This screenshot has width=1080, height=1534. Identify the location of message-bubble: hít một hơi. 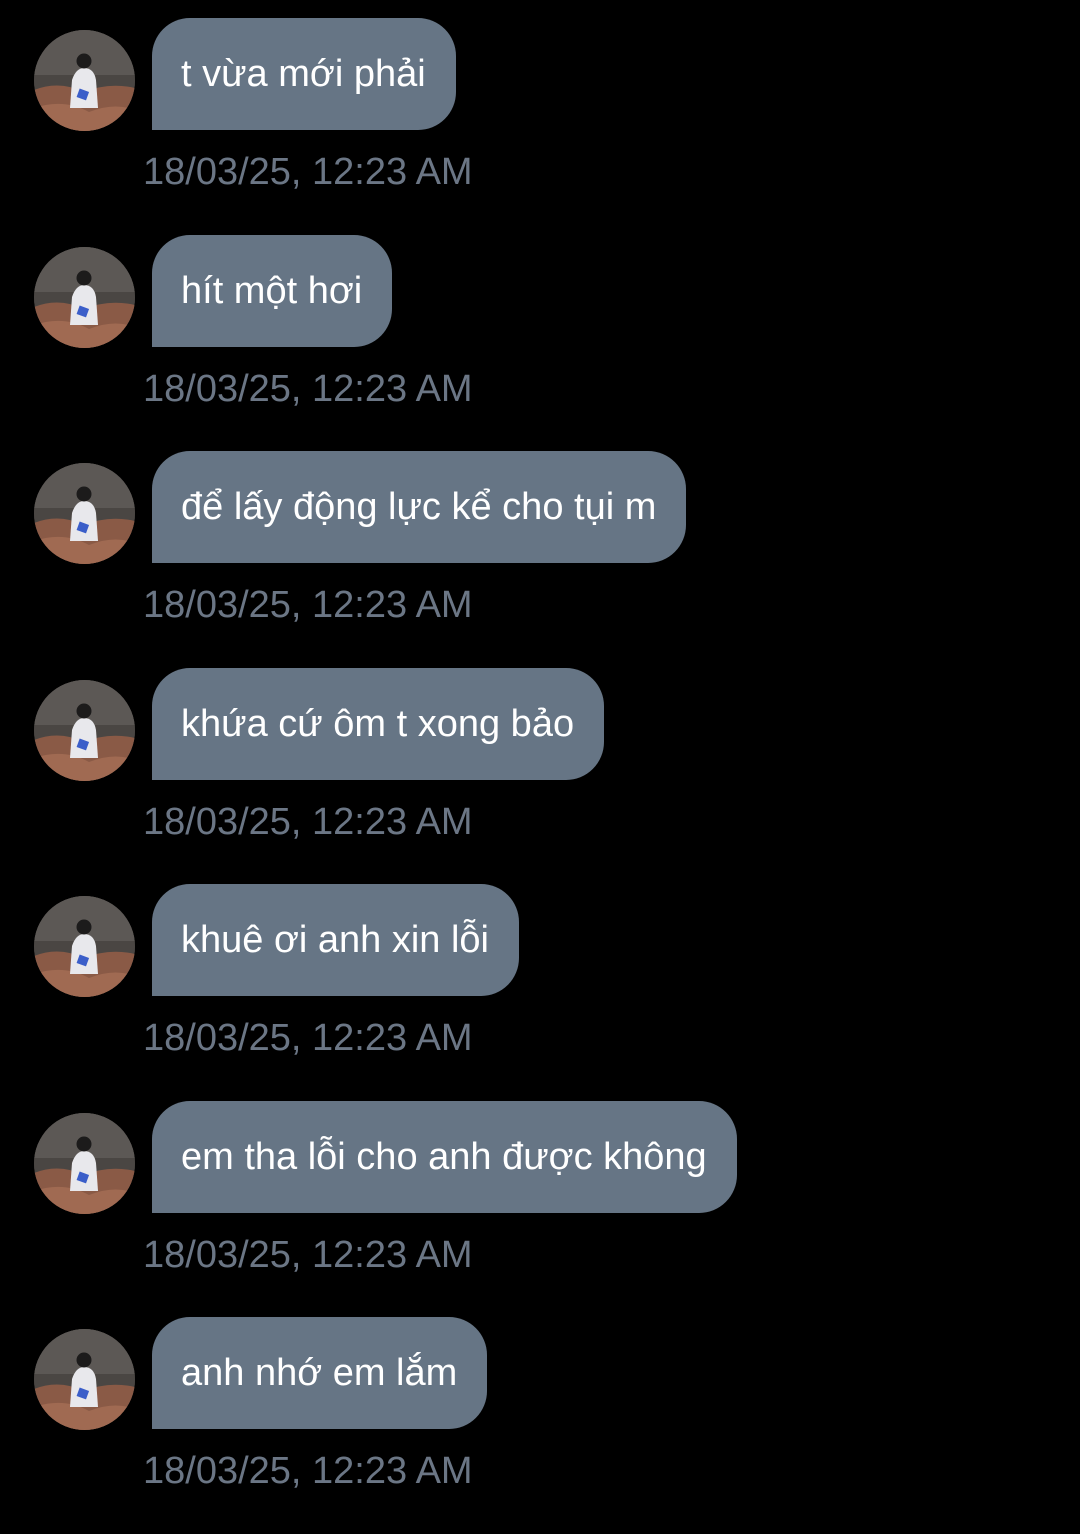
(272, 290).